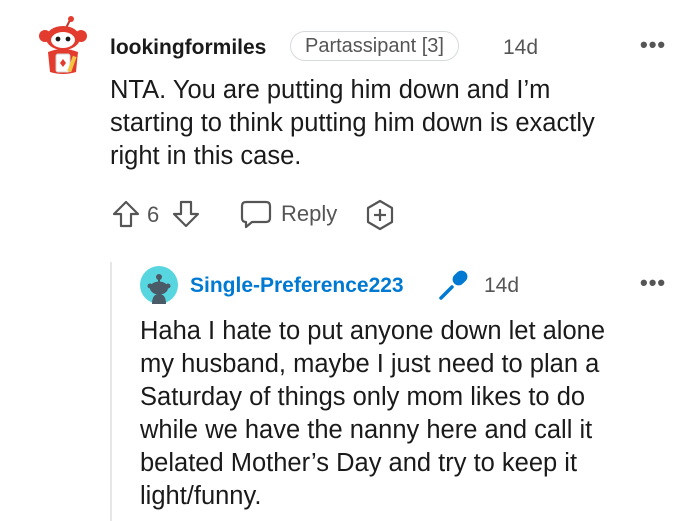  What do you see at coordinates (330, 90) in the screenshot?
I see `comment-line: NTA. You are putting him down and I’m` at bounding box center [330, 90].